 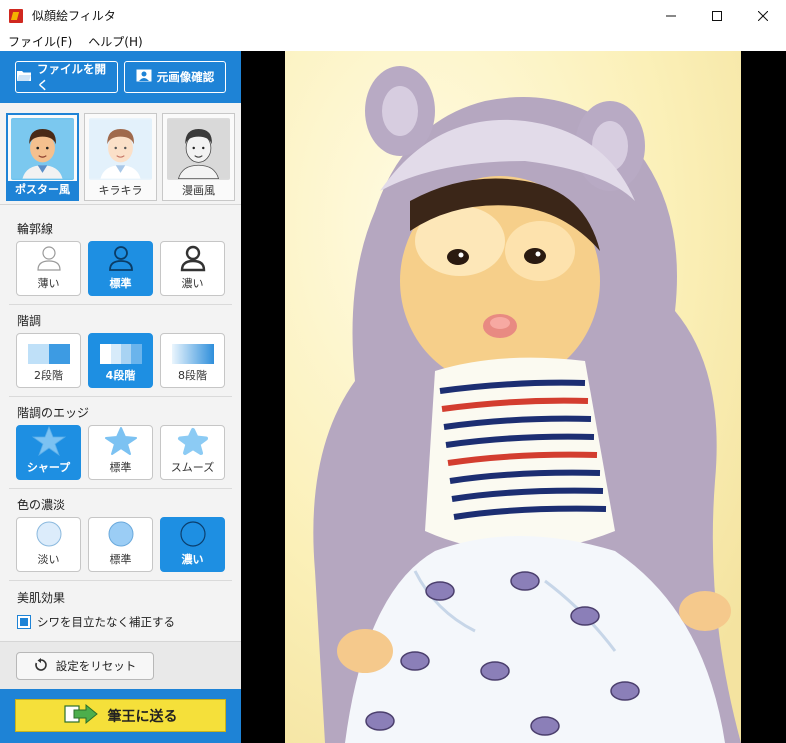 I want to click on reset-button: 設定をリセット, so click(x=85, y=666).